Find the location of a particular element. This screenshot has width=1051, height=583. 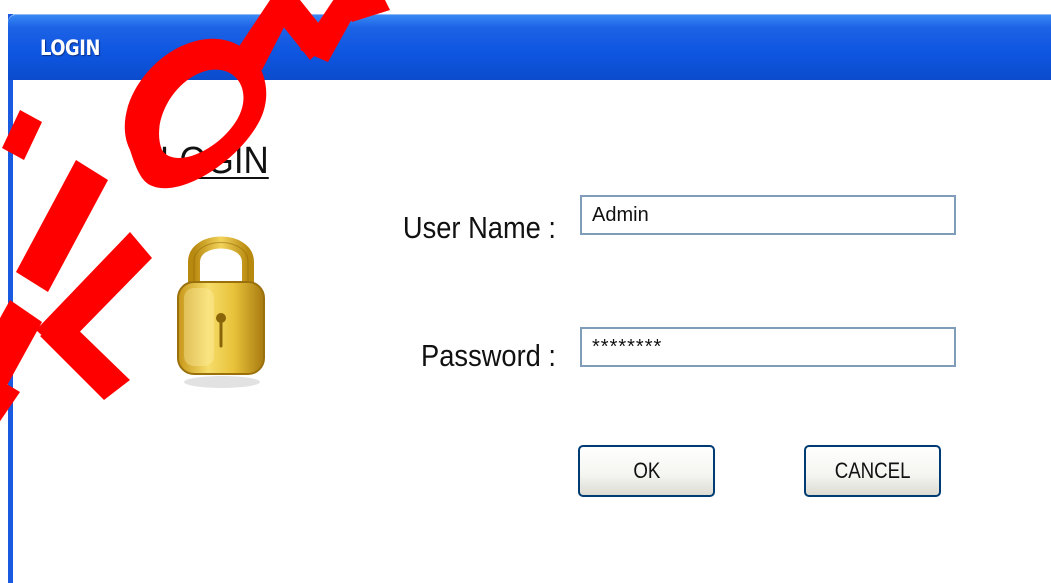

cancel-button-label: CANCEL is located at coordinates (872, 470).